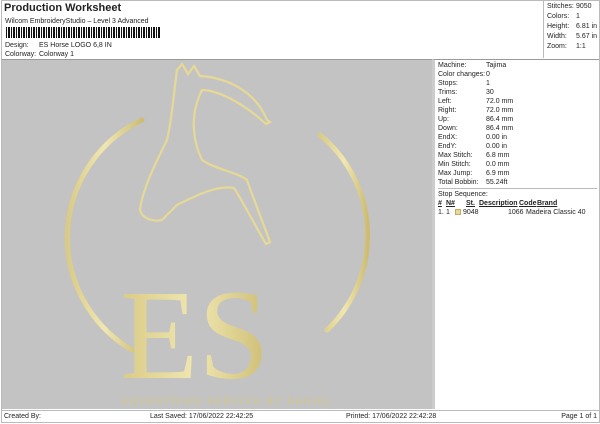 This screenshot has width=600, height=424. Describe the element at coordinates (496, 65) in the screenshot. I see `detail-value: Tajima` at that location.